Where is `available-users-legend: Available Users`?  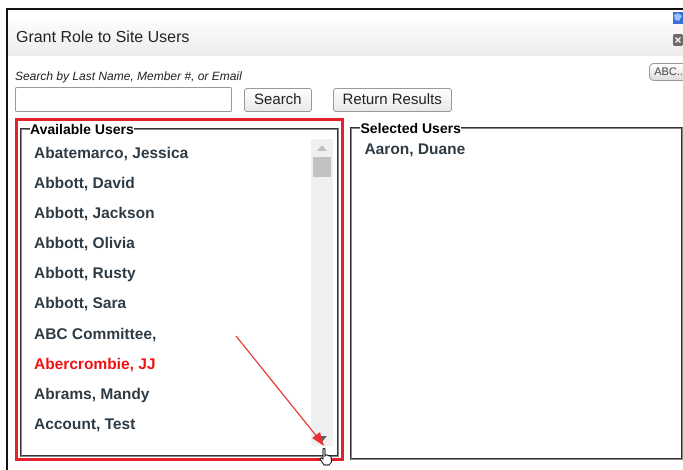 available-users-legend: Available Users is located at coordinates (82, 129).